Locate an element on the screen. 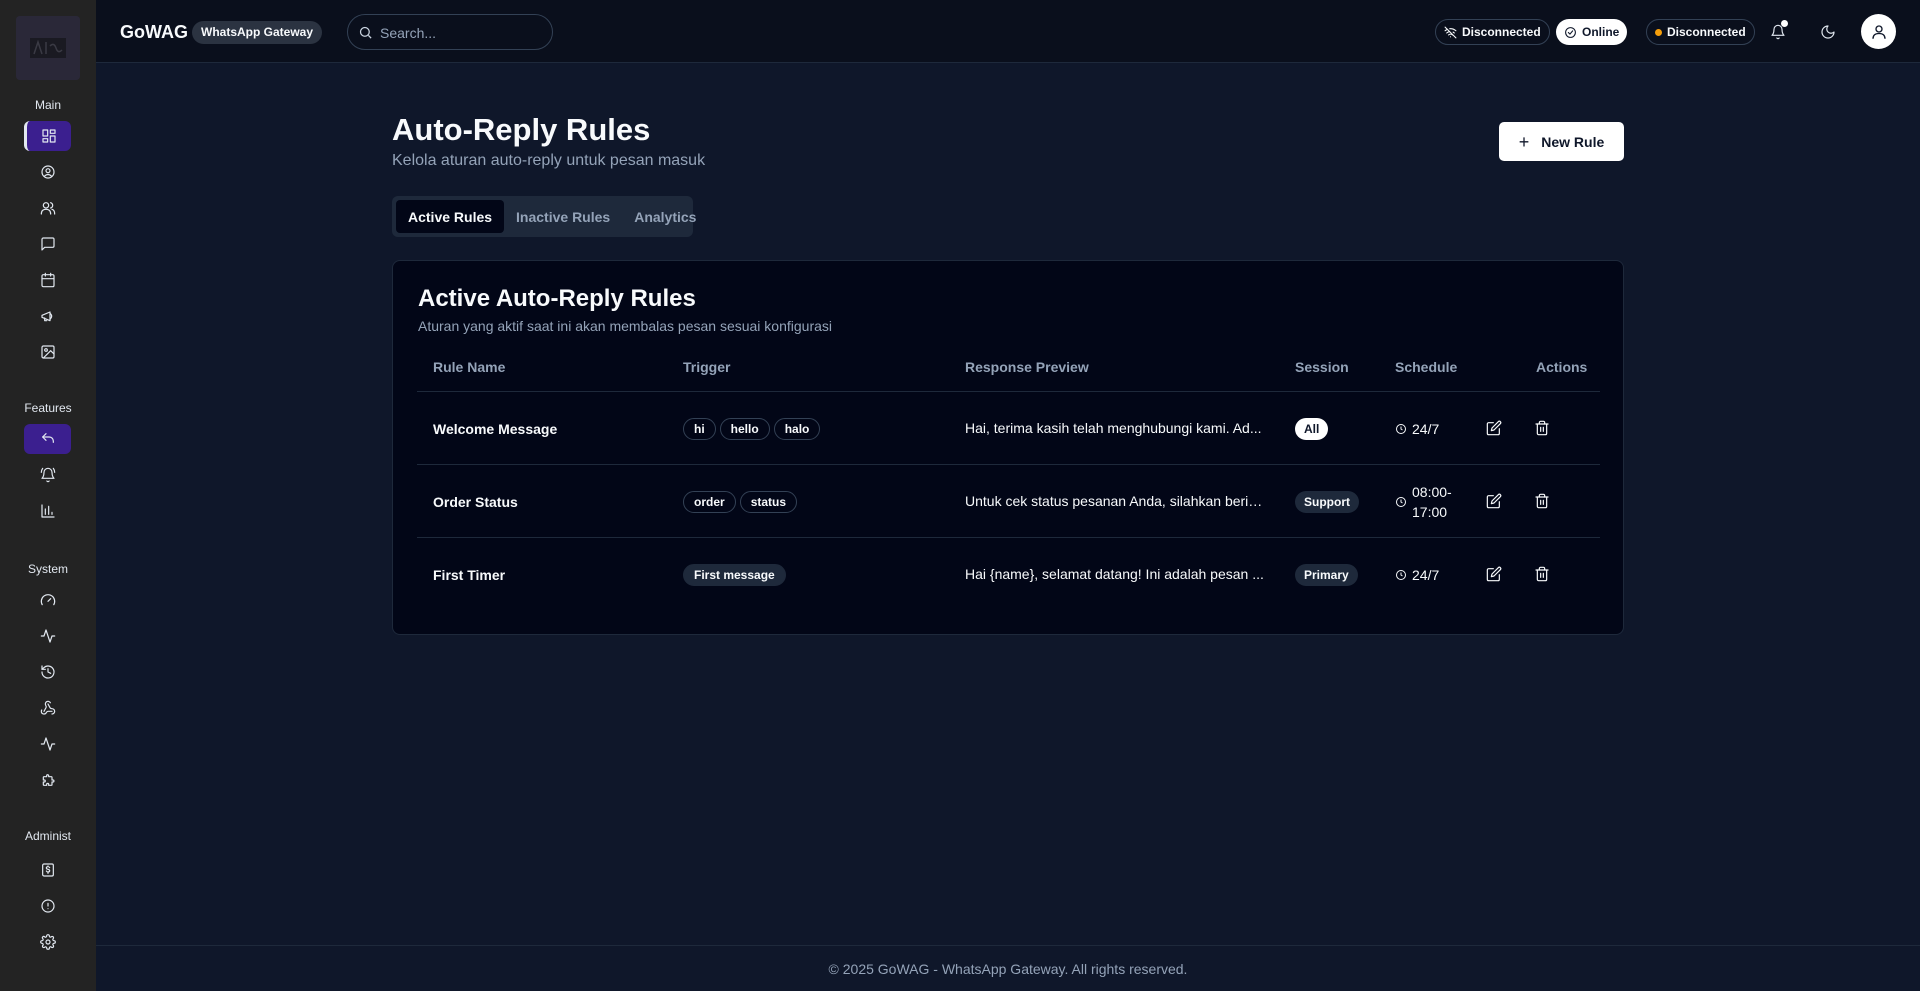 This screenshot has width=1920, height=991. nav-billing is located at coordinates (47, 870).